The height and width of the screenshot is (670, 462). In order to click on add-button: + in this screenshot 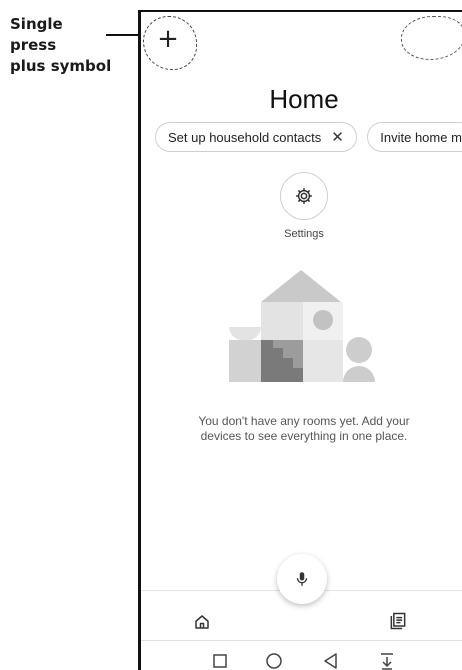, I will do `click(168, 39)`.